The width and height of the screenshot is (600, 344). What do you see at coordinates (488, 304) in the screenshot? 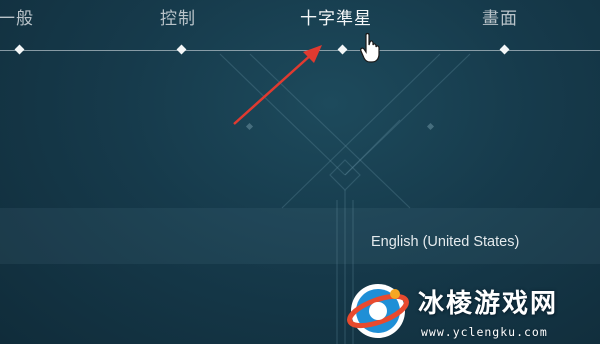
I see `watermark-title: 冰棱游戏网` at bounding box center [488, 304].